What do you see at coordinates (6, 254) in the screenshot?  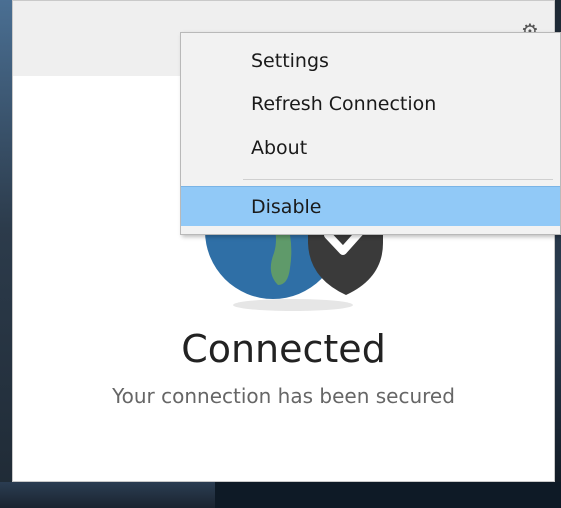 I see `desktop-background-left` at bounding box center [6, 254].